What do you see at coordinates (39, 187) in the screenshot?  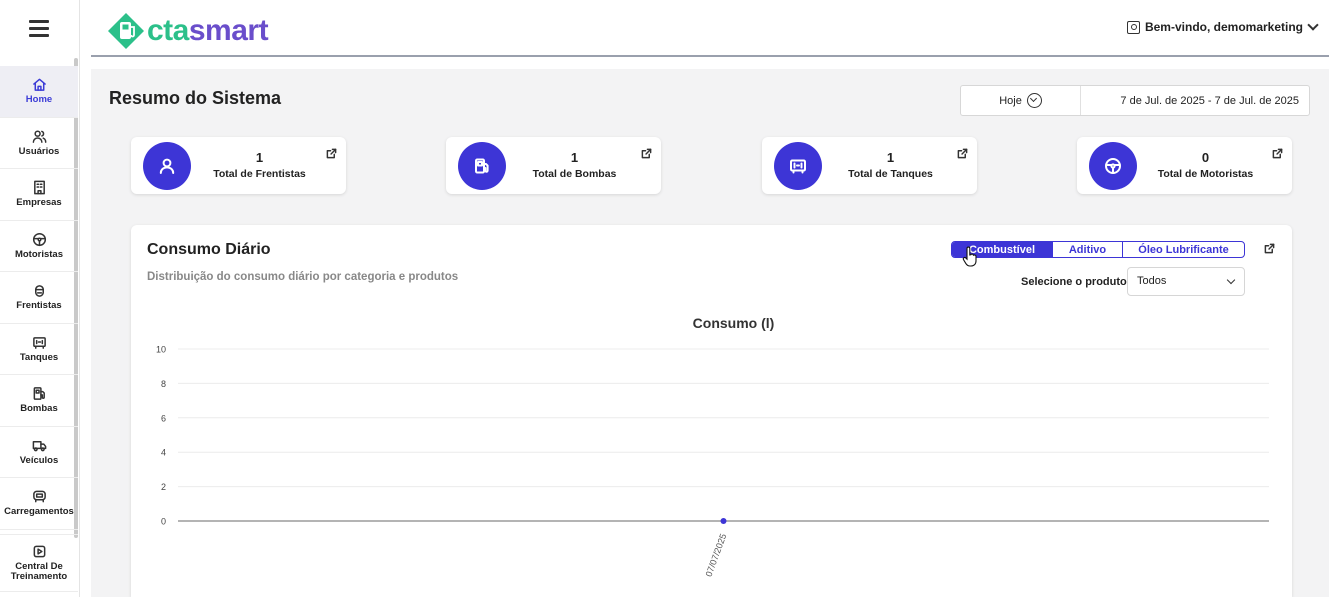 I see `building-icon` at bounding box center [39, 187].